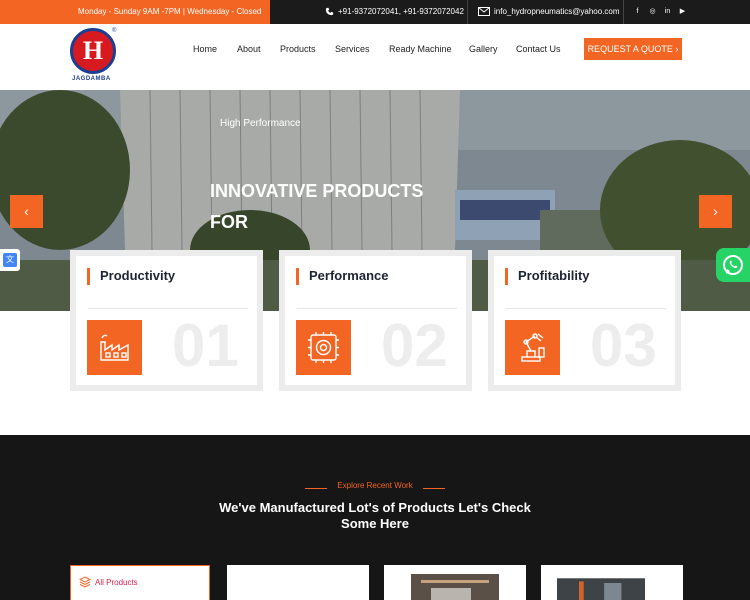 The width and height of the screenshot is (750, 600). Describe the element at coordinates (633, 49) in the screenshot. I see `request-quote-button: REQUEST A QUOTE ›` at that location.